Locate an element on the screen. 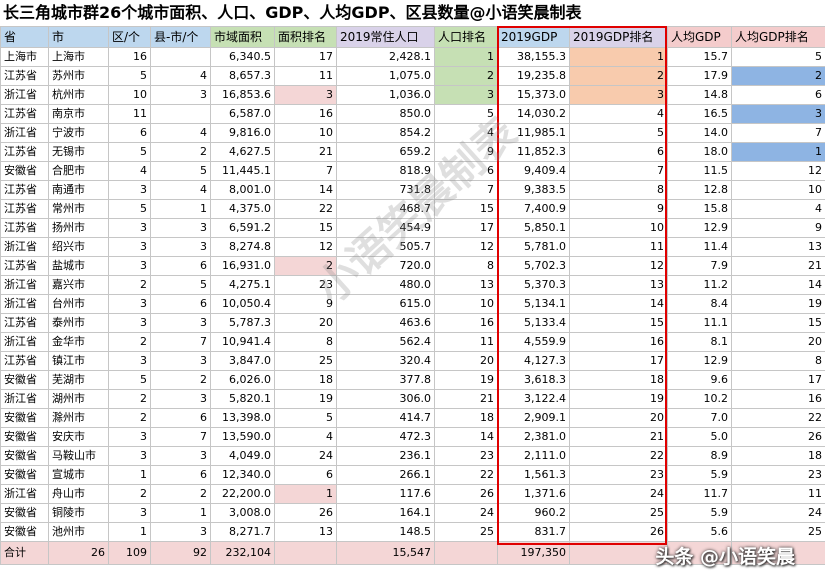 The height and width of the screenshot is (583, 825). cell-gdp-per-capita: 9.6 is located at coordinates (699, 380).